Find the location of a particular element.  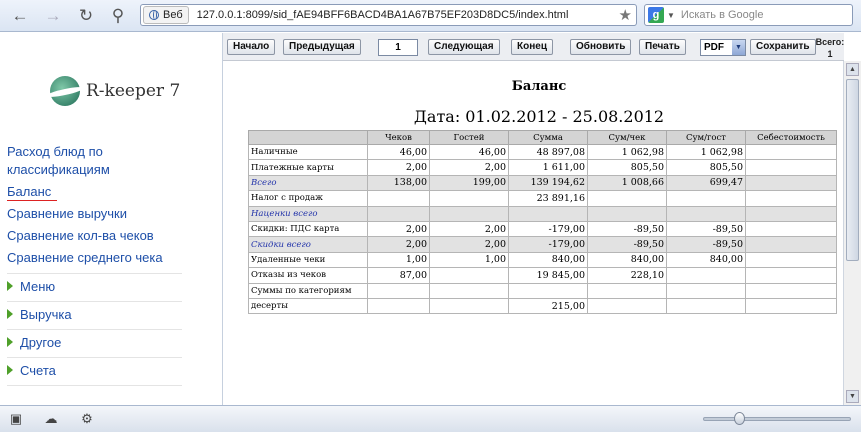

scroll-up-icon: ▲ is located at coordinates (852, 69).